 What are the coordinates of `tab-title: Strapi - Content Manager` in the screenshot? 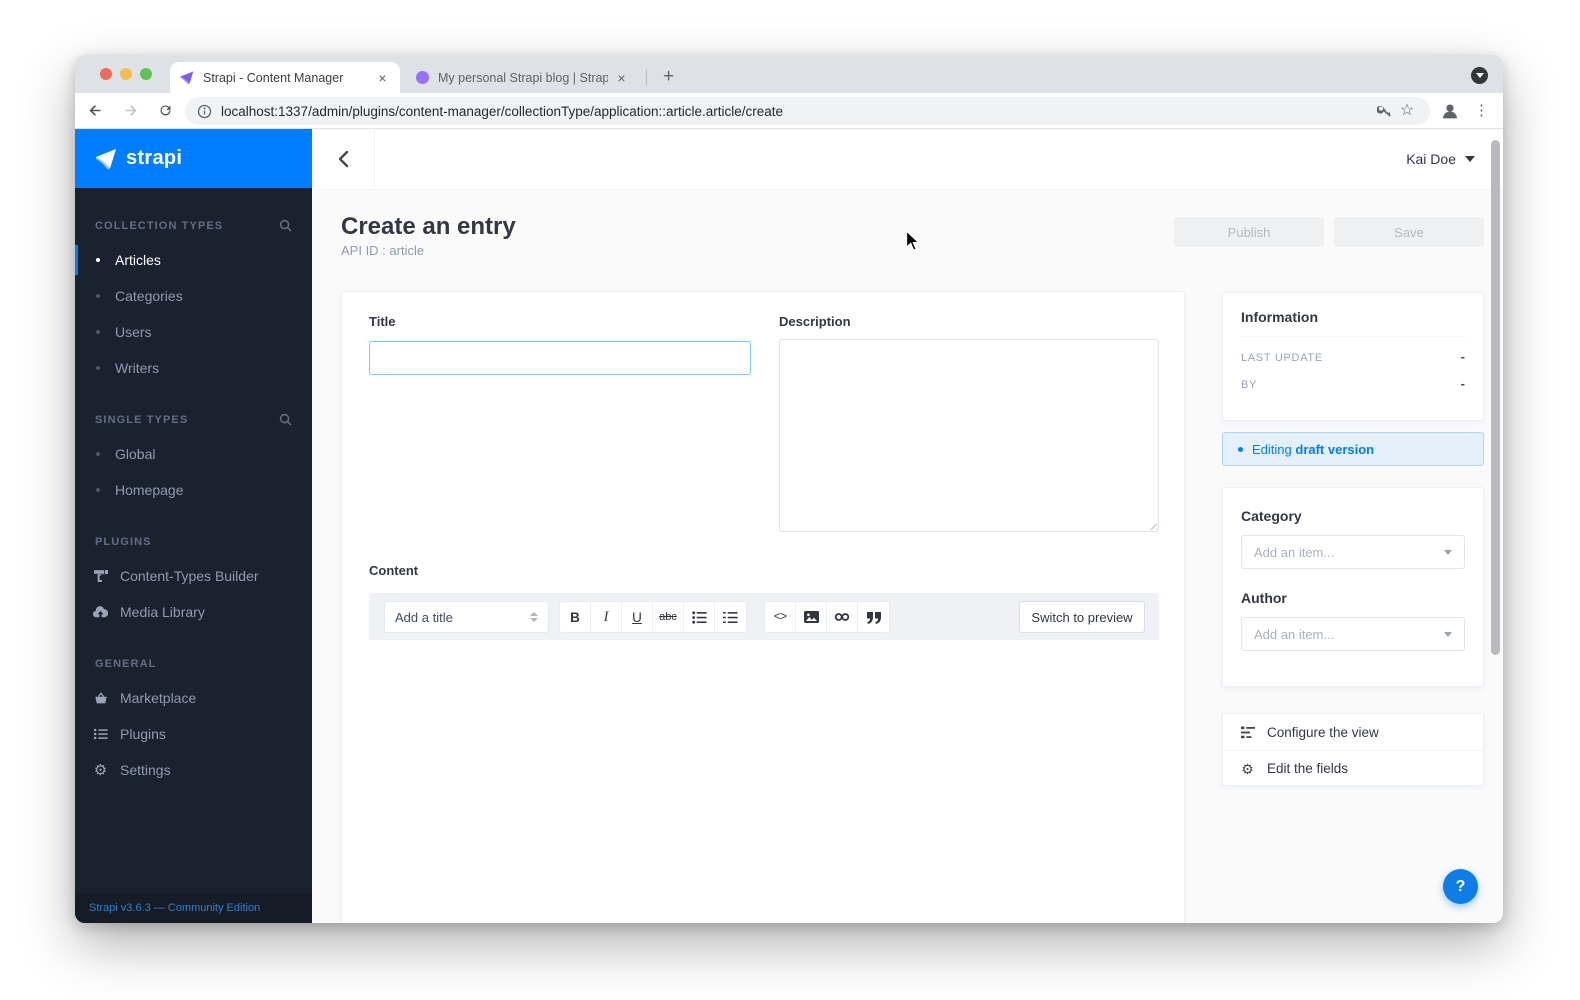 It's located at (273, 77).